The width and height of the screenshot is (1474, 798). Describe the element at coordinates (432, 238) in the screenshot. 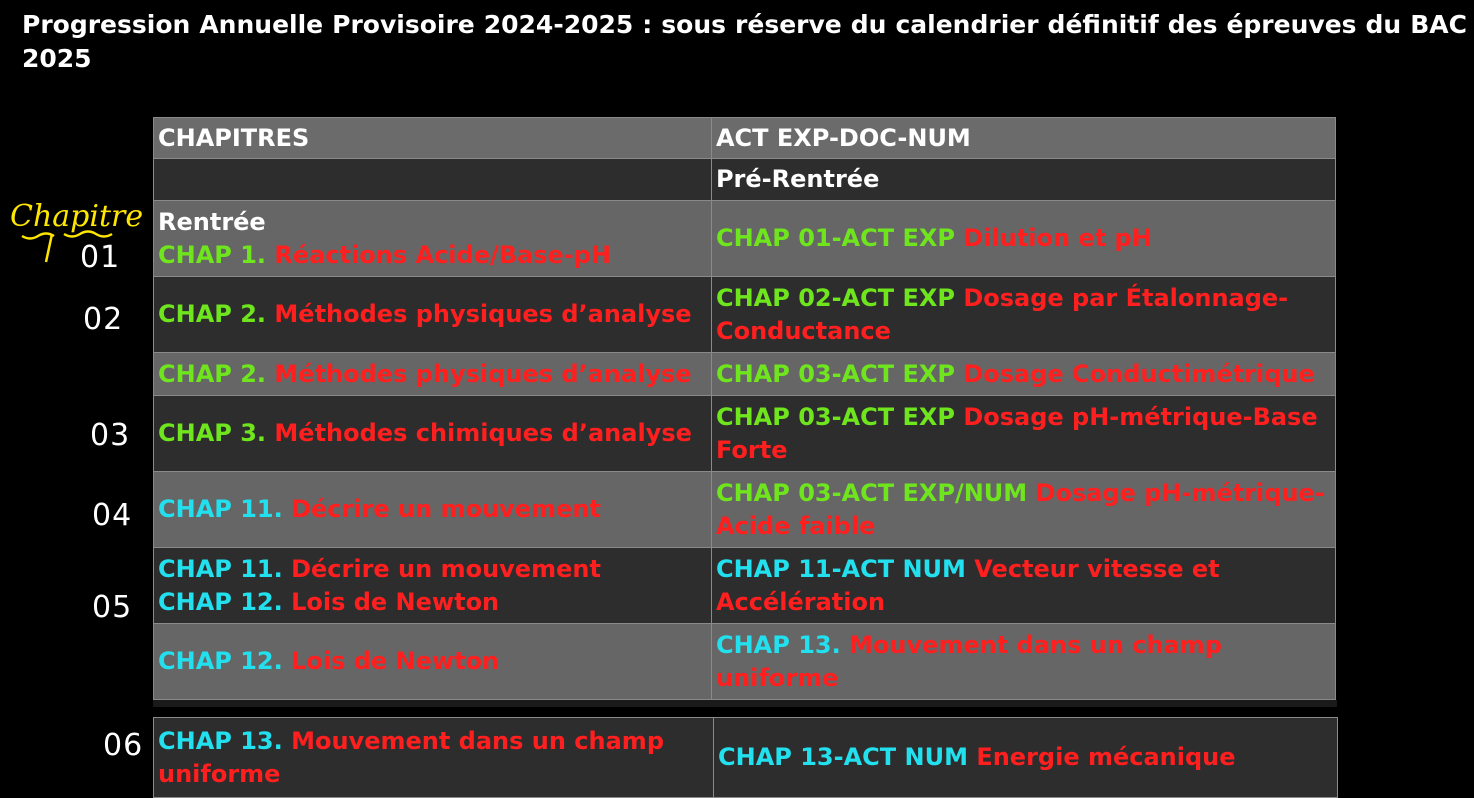

I see `cell-chapitre: Rentrée CHAP 1. Réactions Acide/Base-pH` at that location.